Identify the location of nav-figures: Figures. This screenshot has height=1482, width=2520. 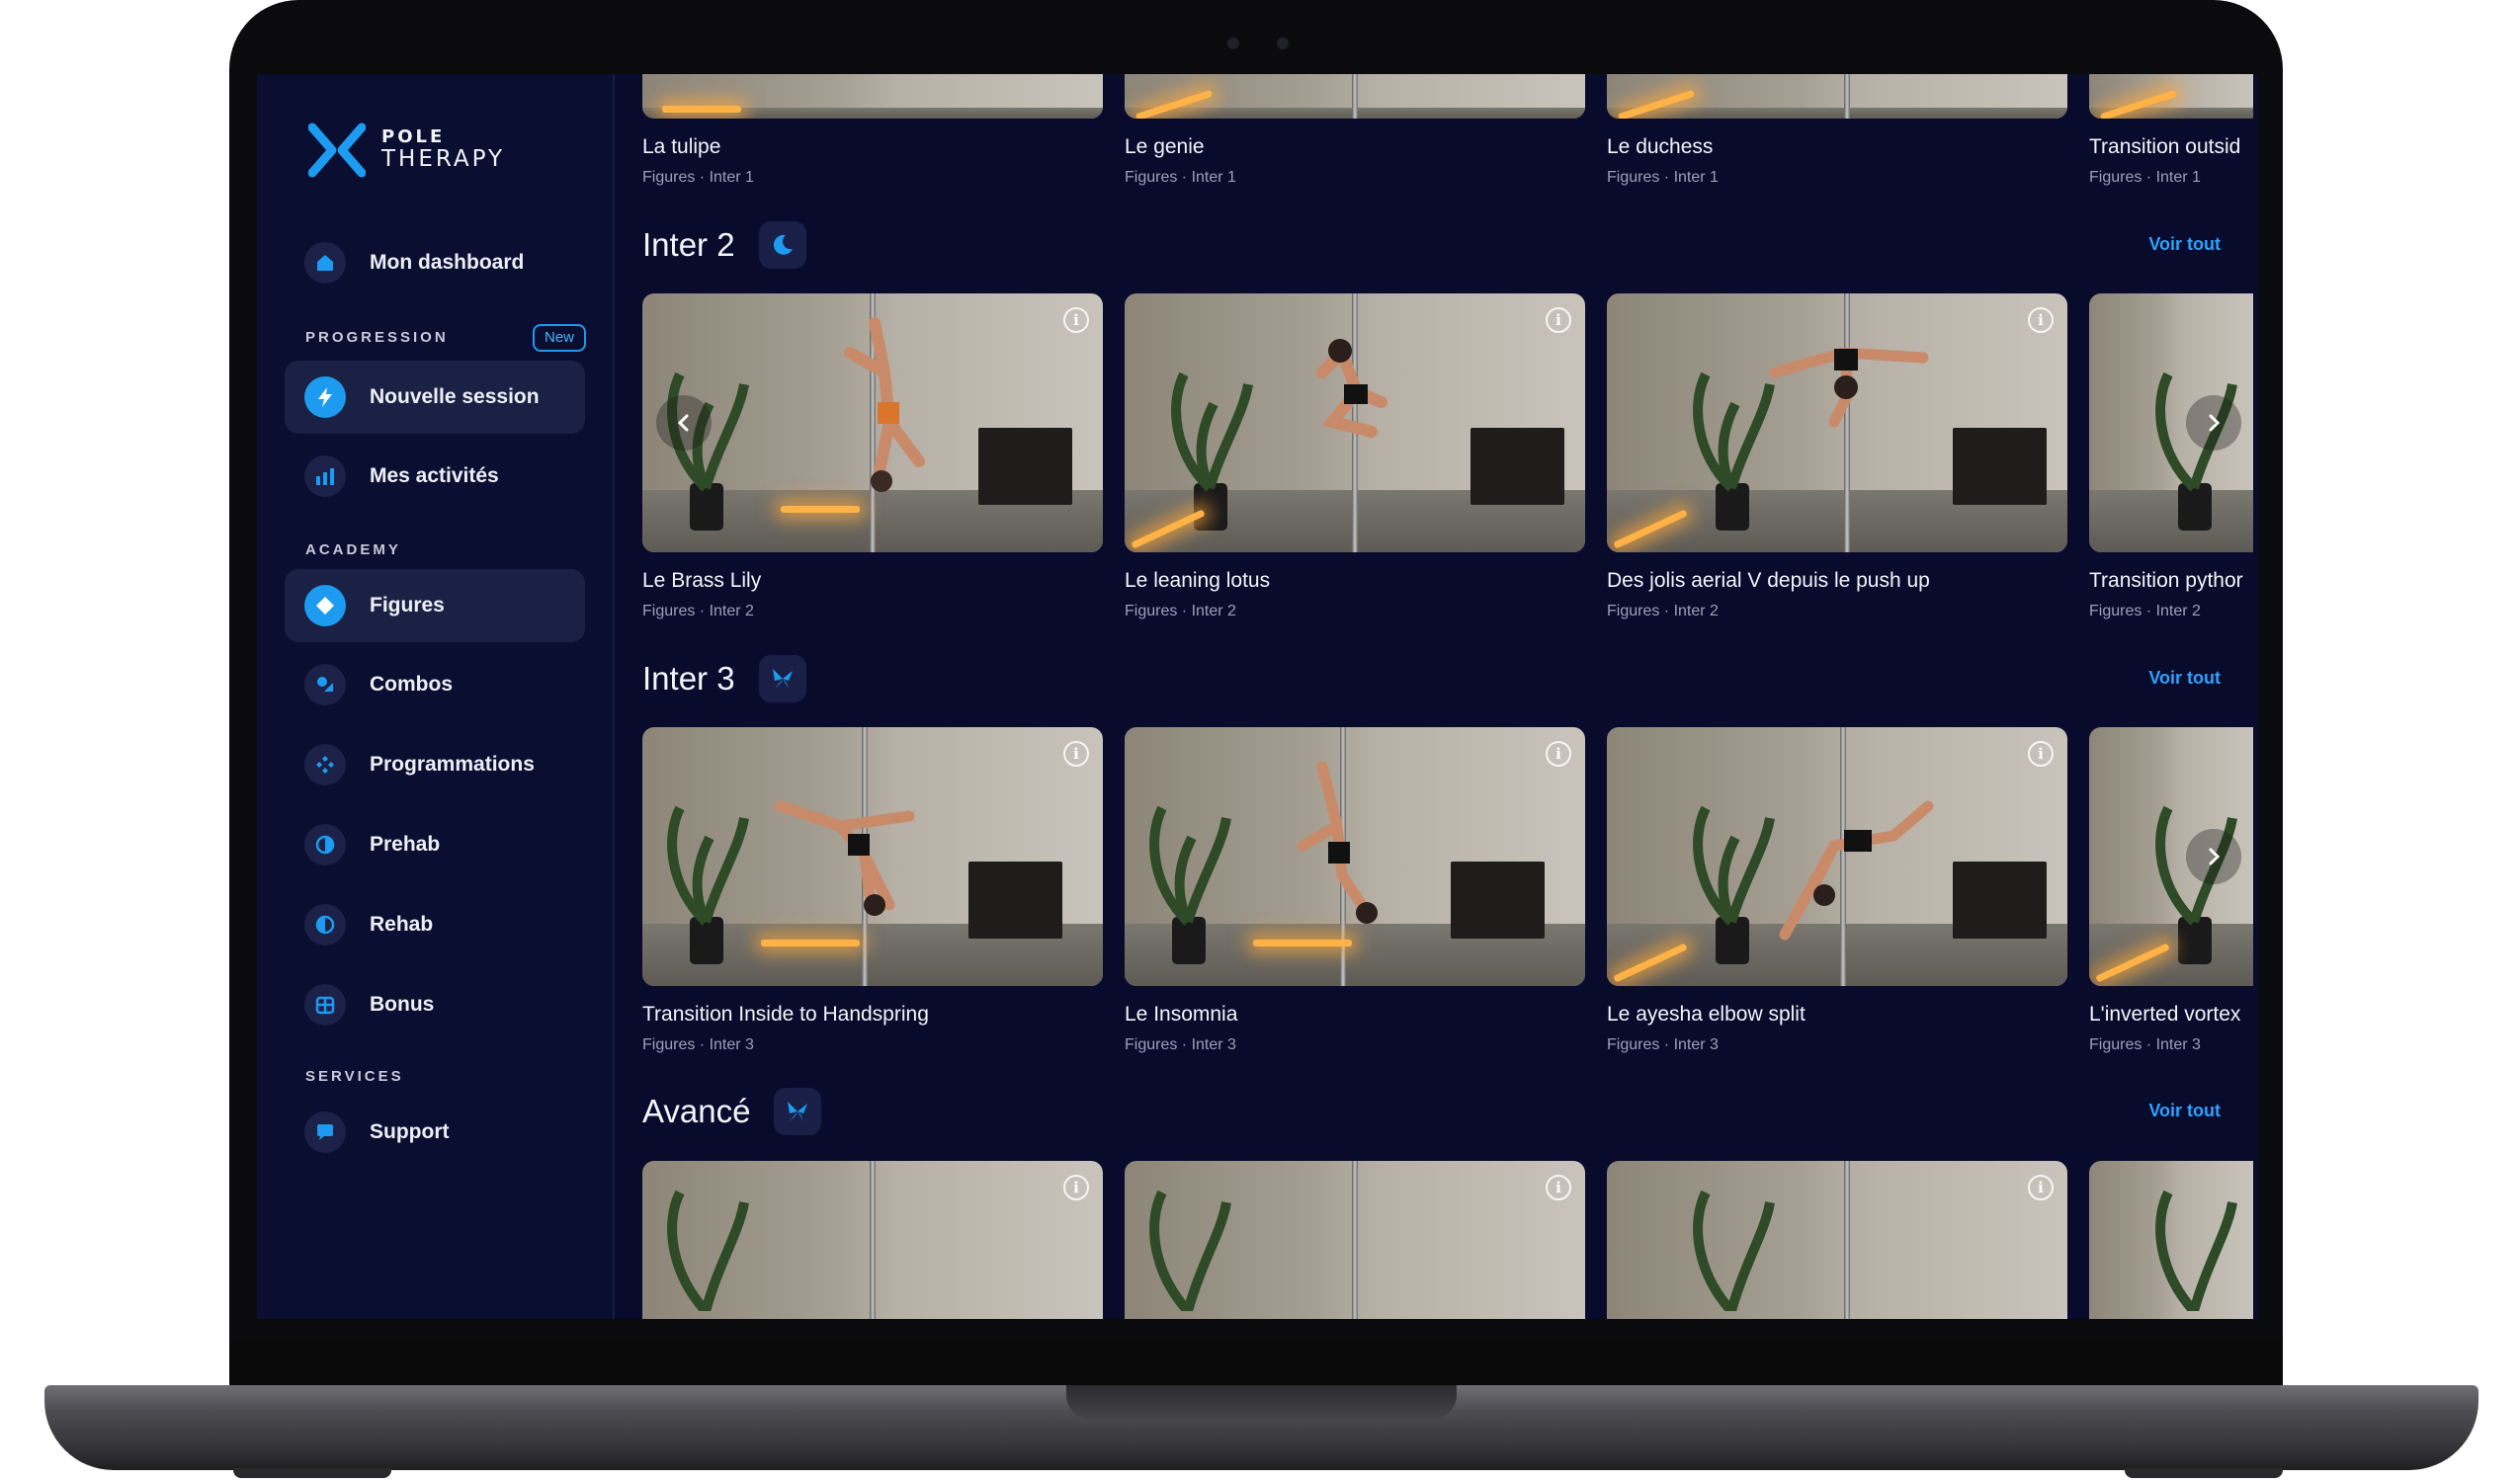
(435, 605).